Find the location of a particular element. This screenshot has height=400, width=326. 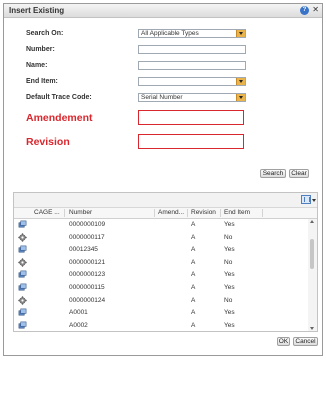

cell-number: 0000000124 is located at coordinates (87, 300).